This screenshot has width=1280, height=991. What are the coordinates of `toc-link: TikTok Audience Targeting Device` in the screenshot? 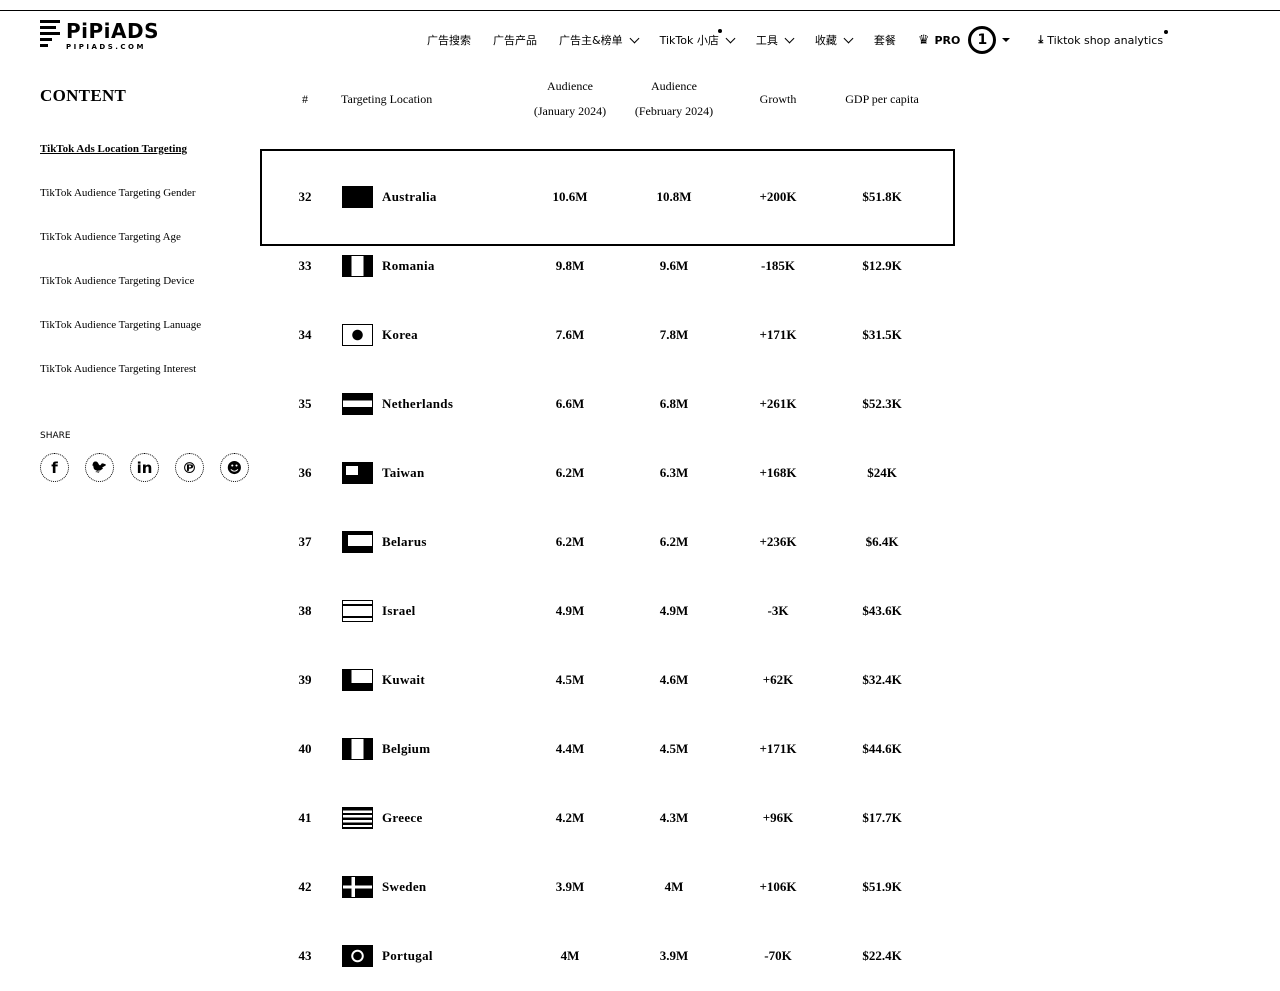 It's located at (147, 295).